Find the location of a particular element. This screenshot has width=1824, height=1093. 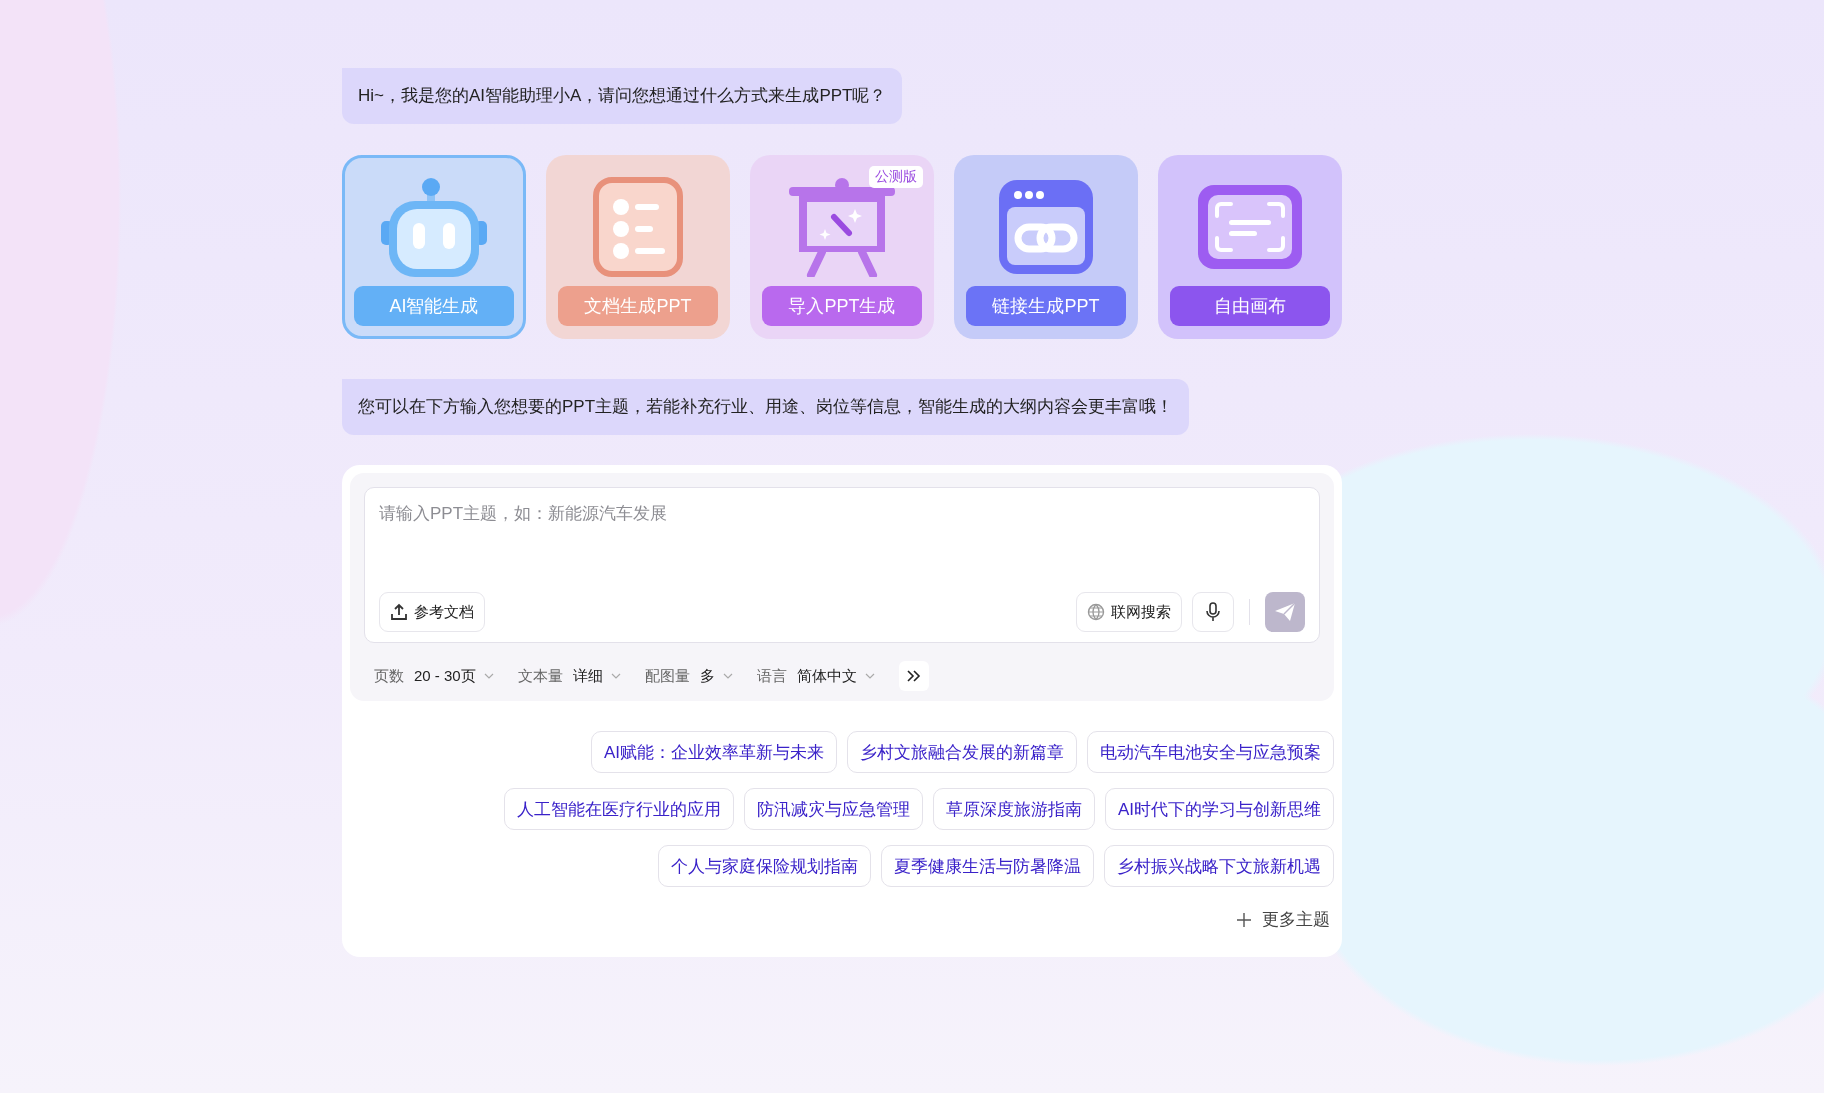

send-icon is located at coordinates (1285, 612).